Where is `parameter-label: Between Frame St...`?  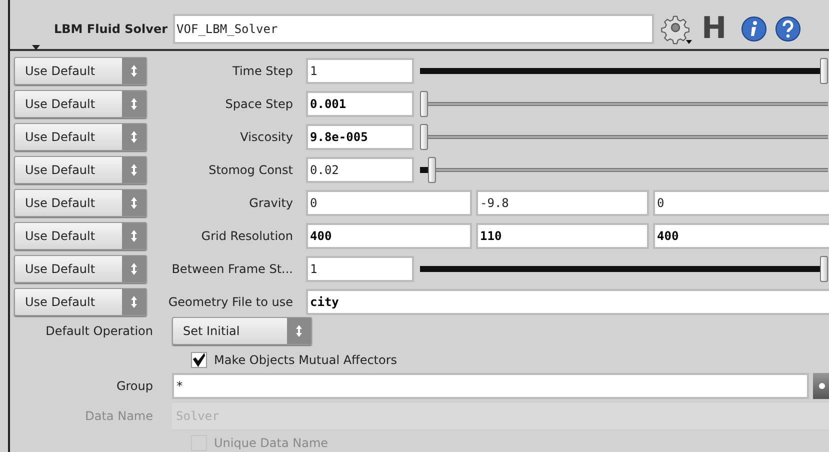
parameter-label: Between Frame St... is located at coordinates (232, 269).